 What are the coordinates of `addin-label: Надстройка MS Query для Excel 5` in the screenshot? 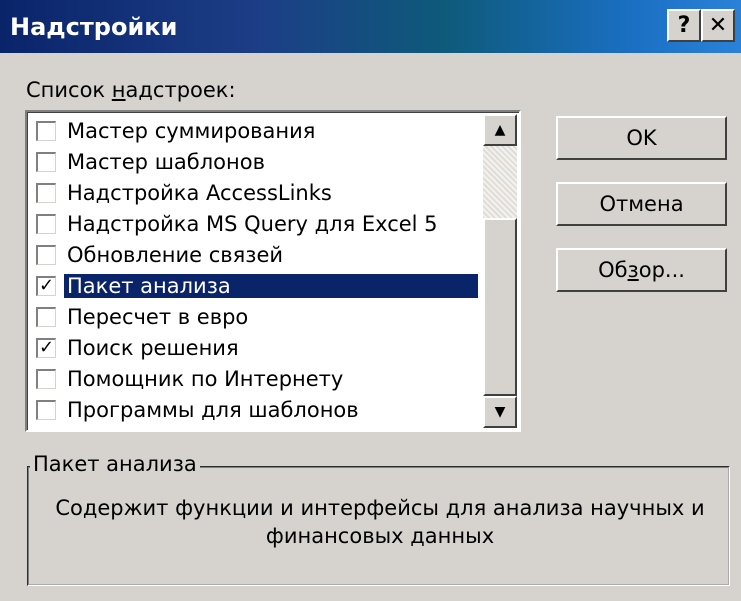 It's located at (252, 223).